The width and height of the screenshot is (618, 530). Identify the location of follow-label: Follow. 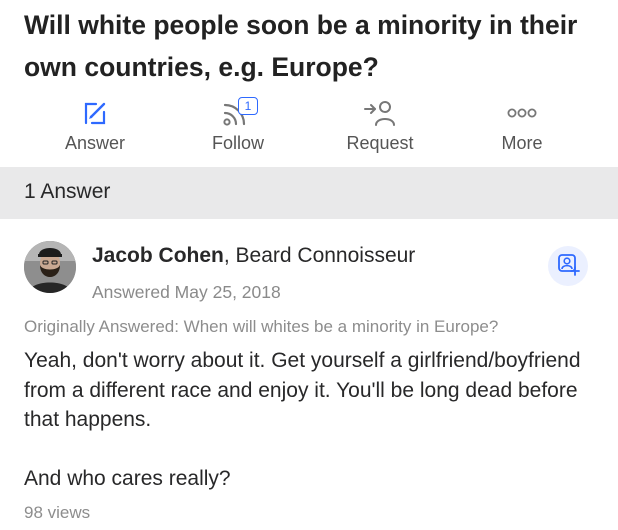
(237, 143).